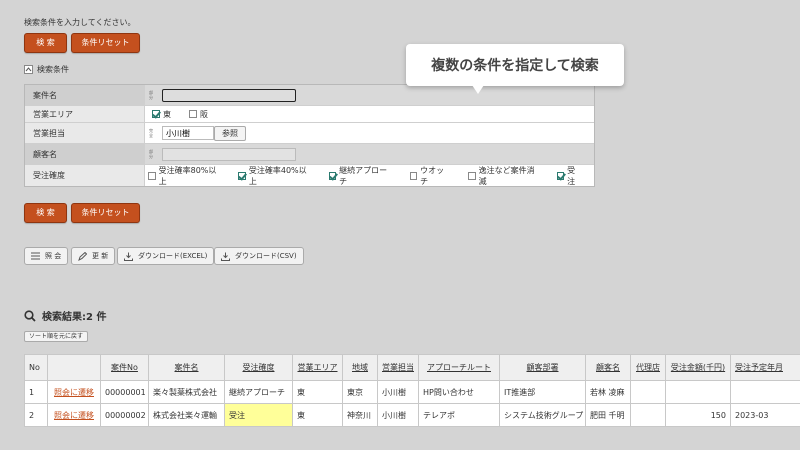 Image resolution: width=800 pixels, height=450 pixels. I want to click on cell-customer-dept: IT推進部, so click(542, 392).